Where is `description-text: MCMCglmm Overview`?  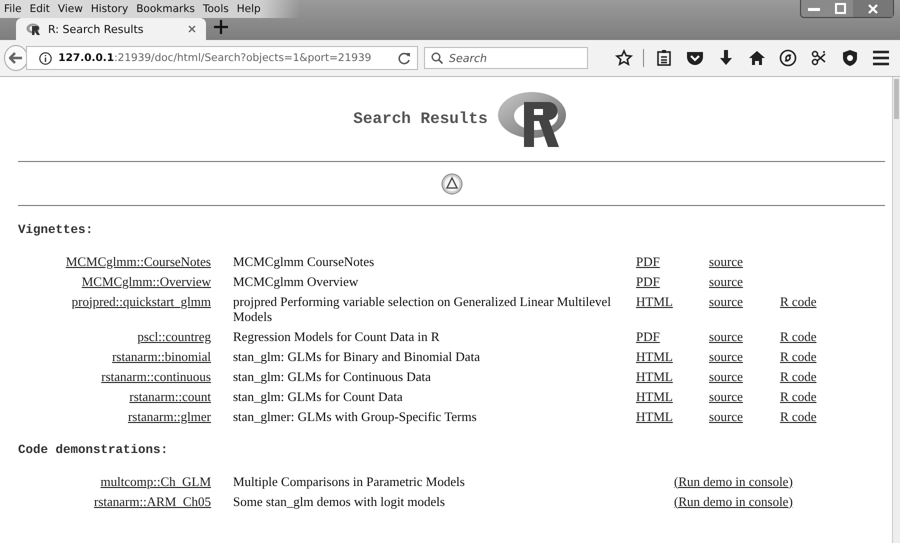
description-text: MCMCglmm Overview is located at coordinates (296, 281).